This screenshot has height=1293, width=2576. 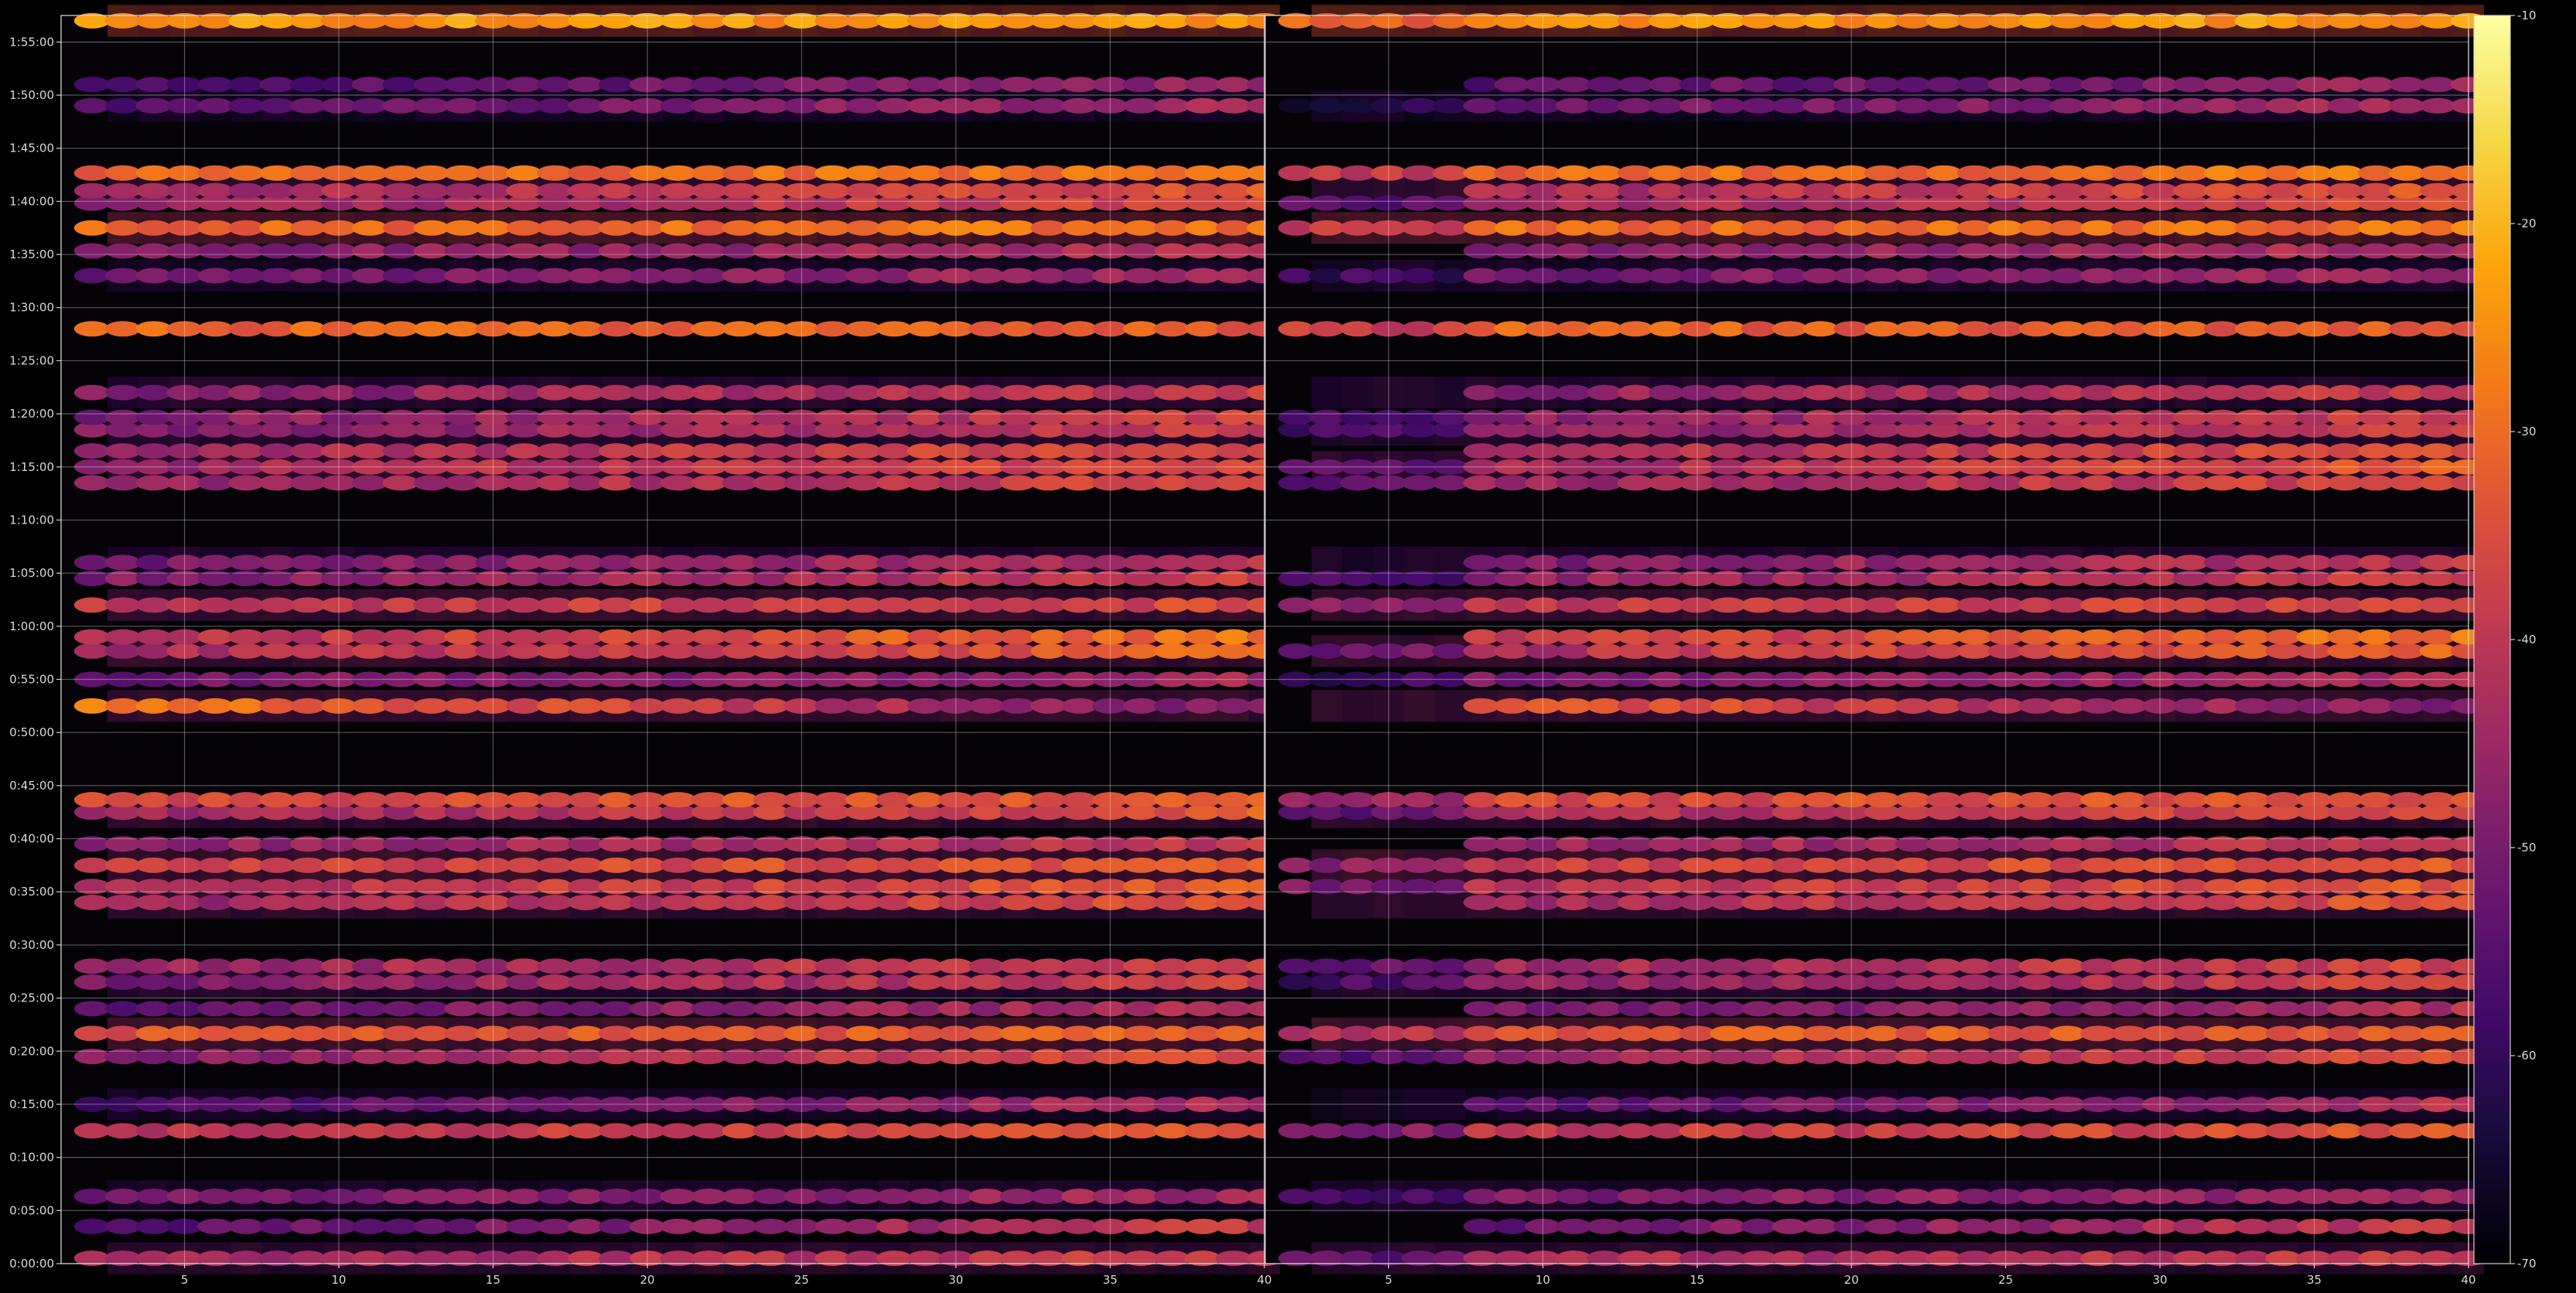 What do you see at coordinates (2315, 1280) in the screenshot?
I see `x-tick-label: 35` at bounding box center [2315, 1280].